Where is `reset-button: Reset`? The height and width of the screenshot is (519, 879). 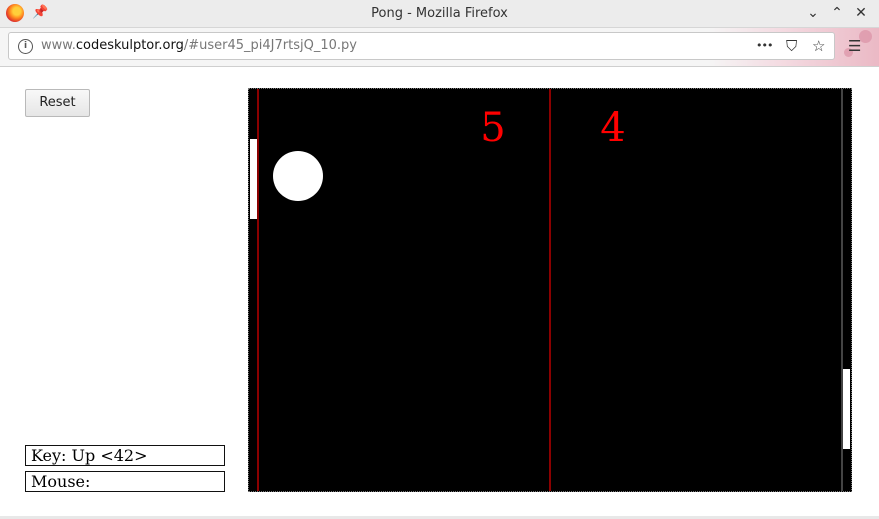 reset-button: Reset is located at coordinates (57, 103).